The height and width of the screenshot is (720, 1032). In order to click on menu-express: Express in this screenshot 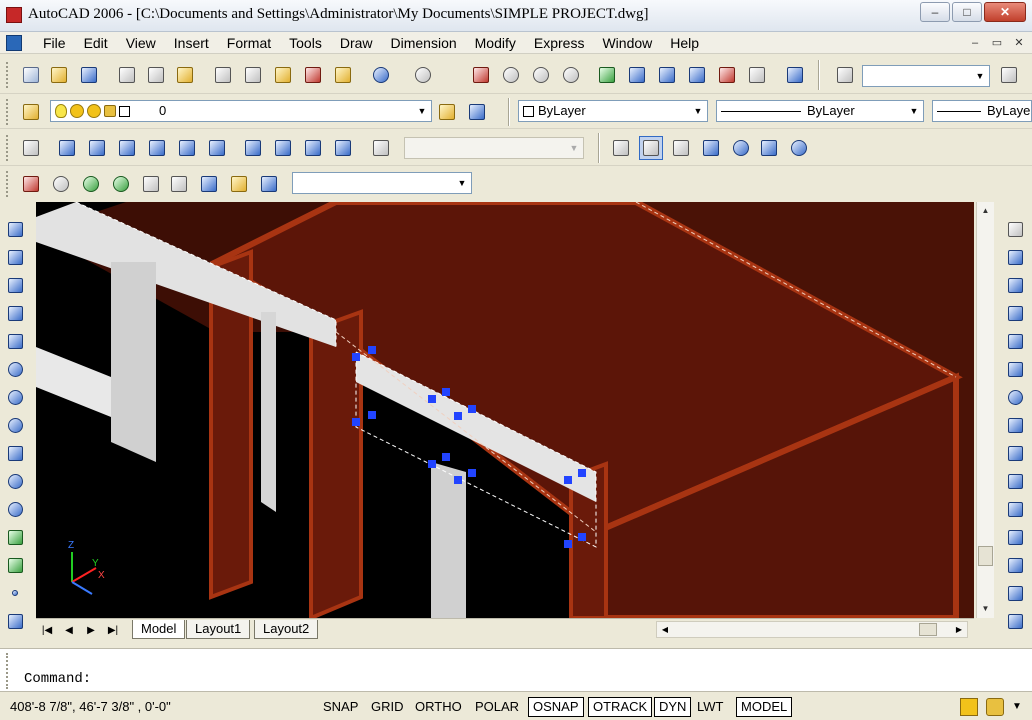, I will do `click(559, 43)`.